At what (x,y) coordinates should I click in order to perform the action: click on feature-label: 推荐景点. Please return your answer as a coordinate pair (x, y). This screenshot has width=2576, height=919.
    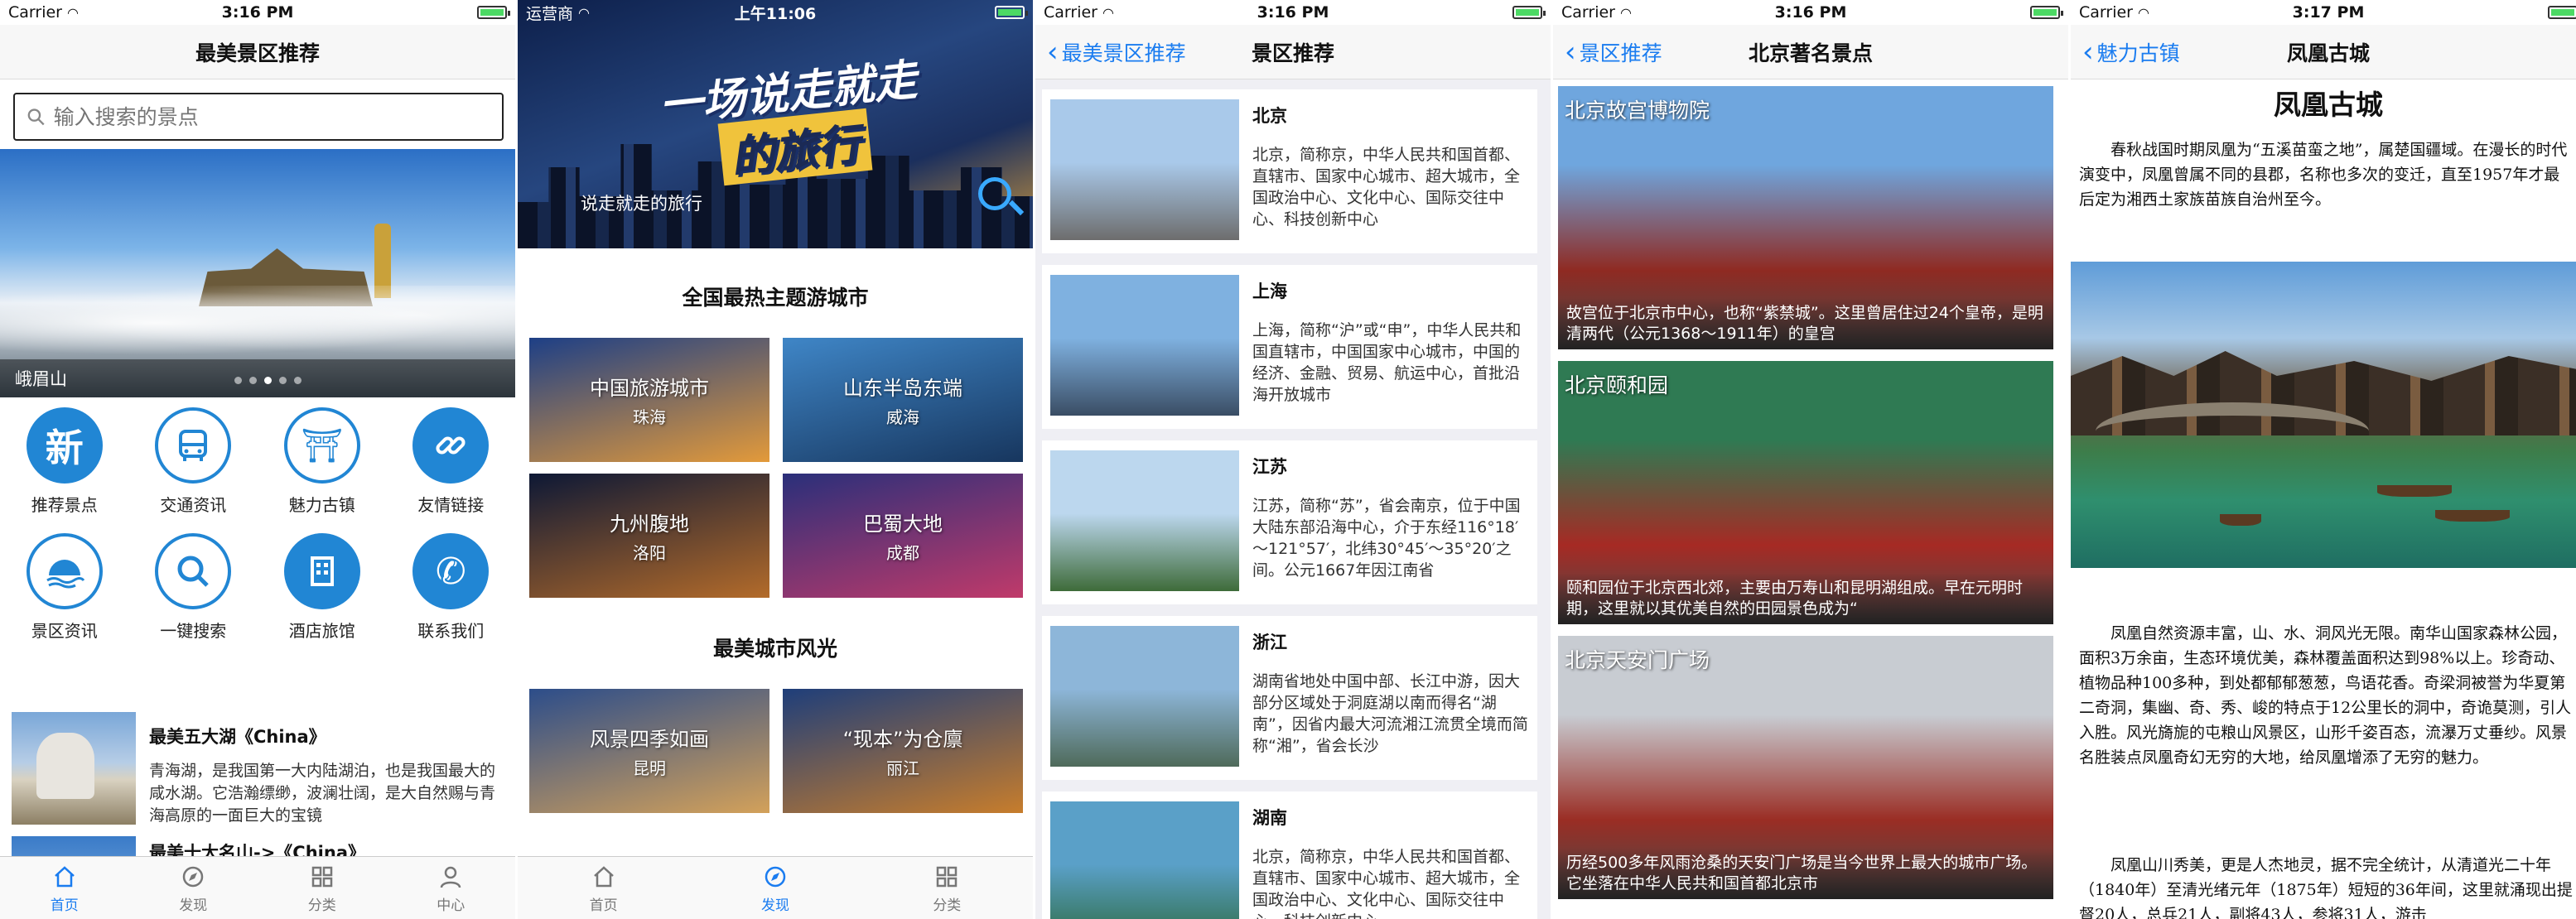
    Looking at the image, I should click on (64, 505).